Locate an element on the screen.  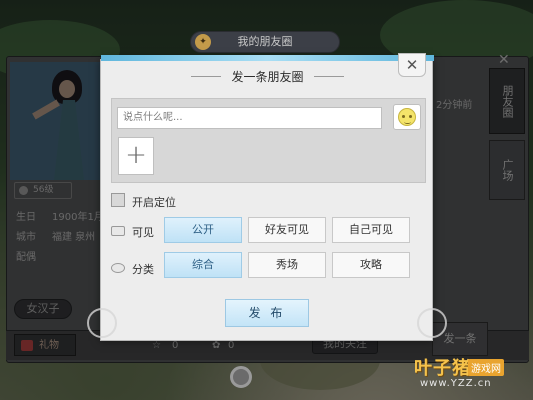
dialog-title: 发一条朋友圈 is located at coordinates (267, 77).